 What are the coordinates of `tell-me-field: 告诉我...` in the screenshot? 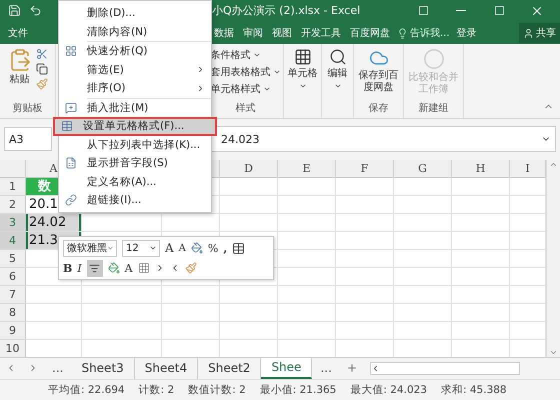 It's located at (423, 33).